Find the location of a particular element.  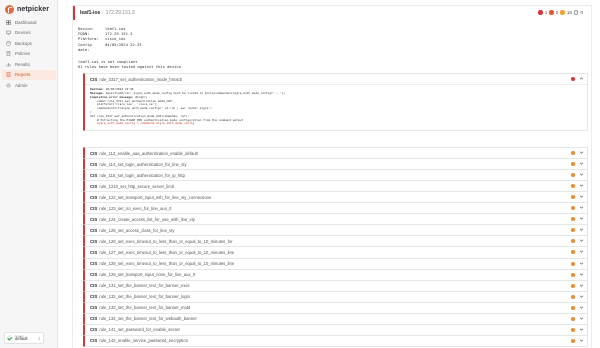

fail-count: 1 is located at coordinates (546, 12).